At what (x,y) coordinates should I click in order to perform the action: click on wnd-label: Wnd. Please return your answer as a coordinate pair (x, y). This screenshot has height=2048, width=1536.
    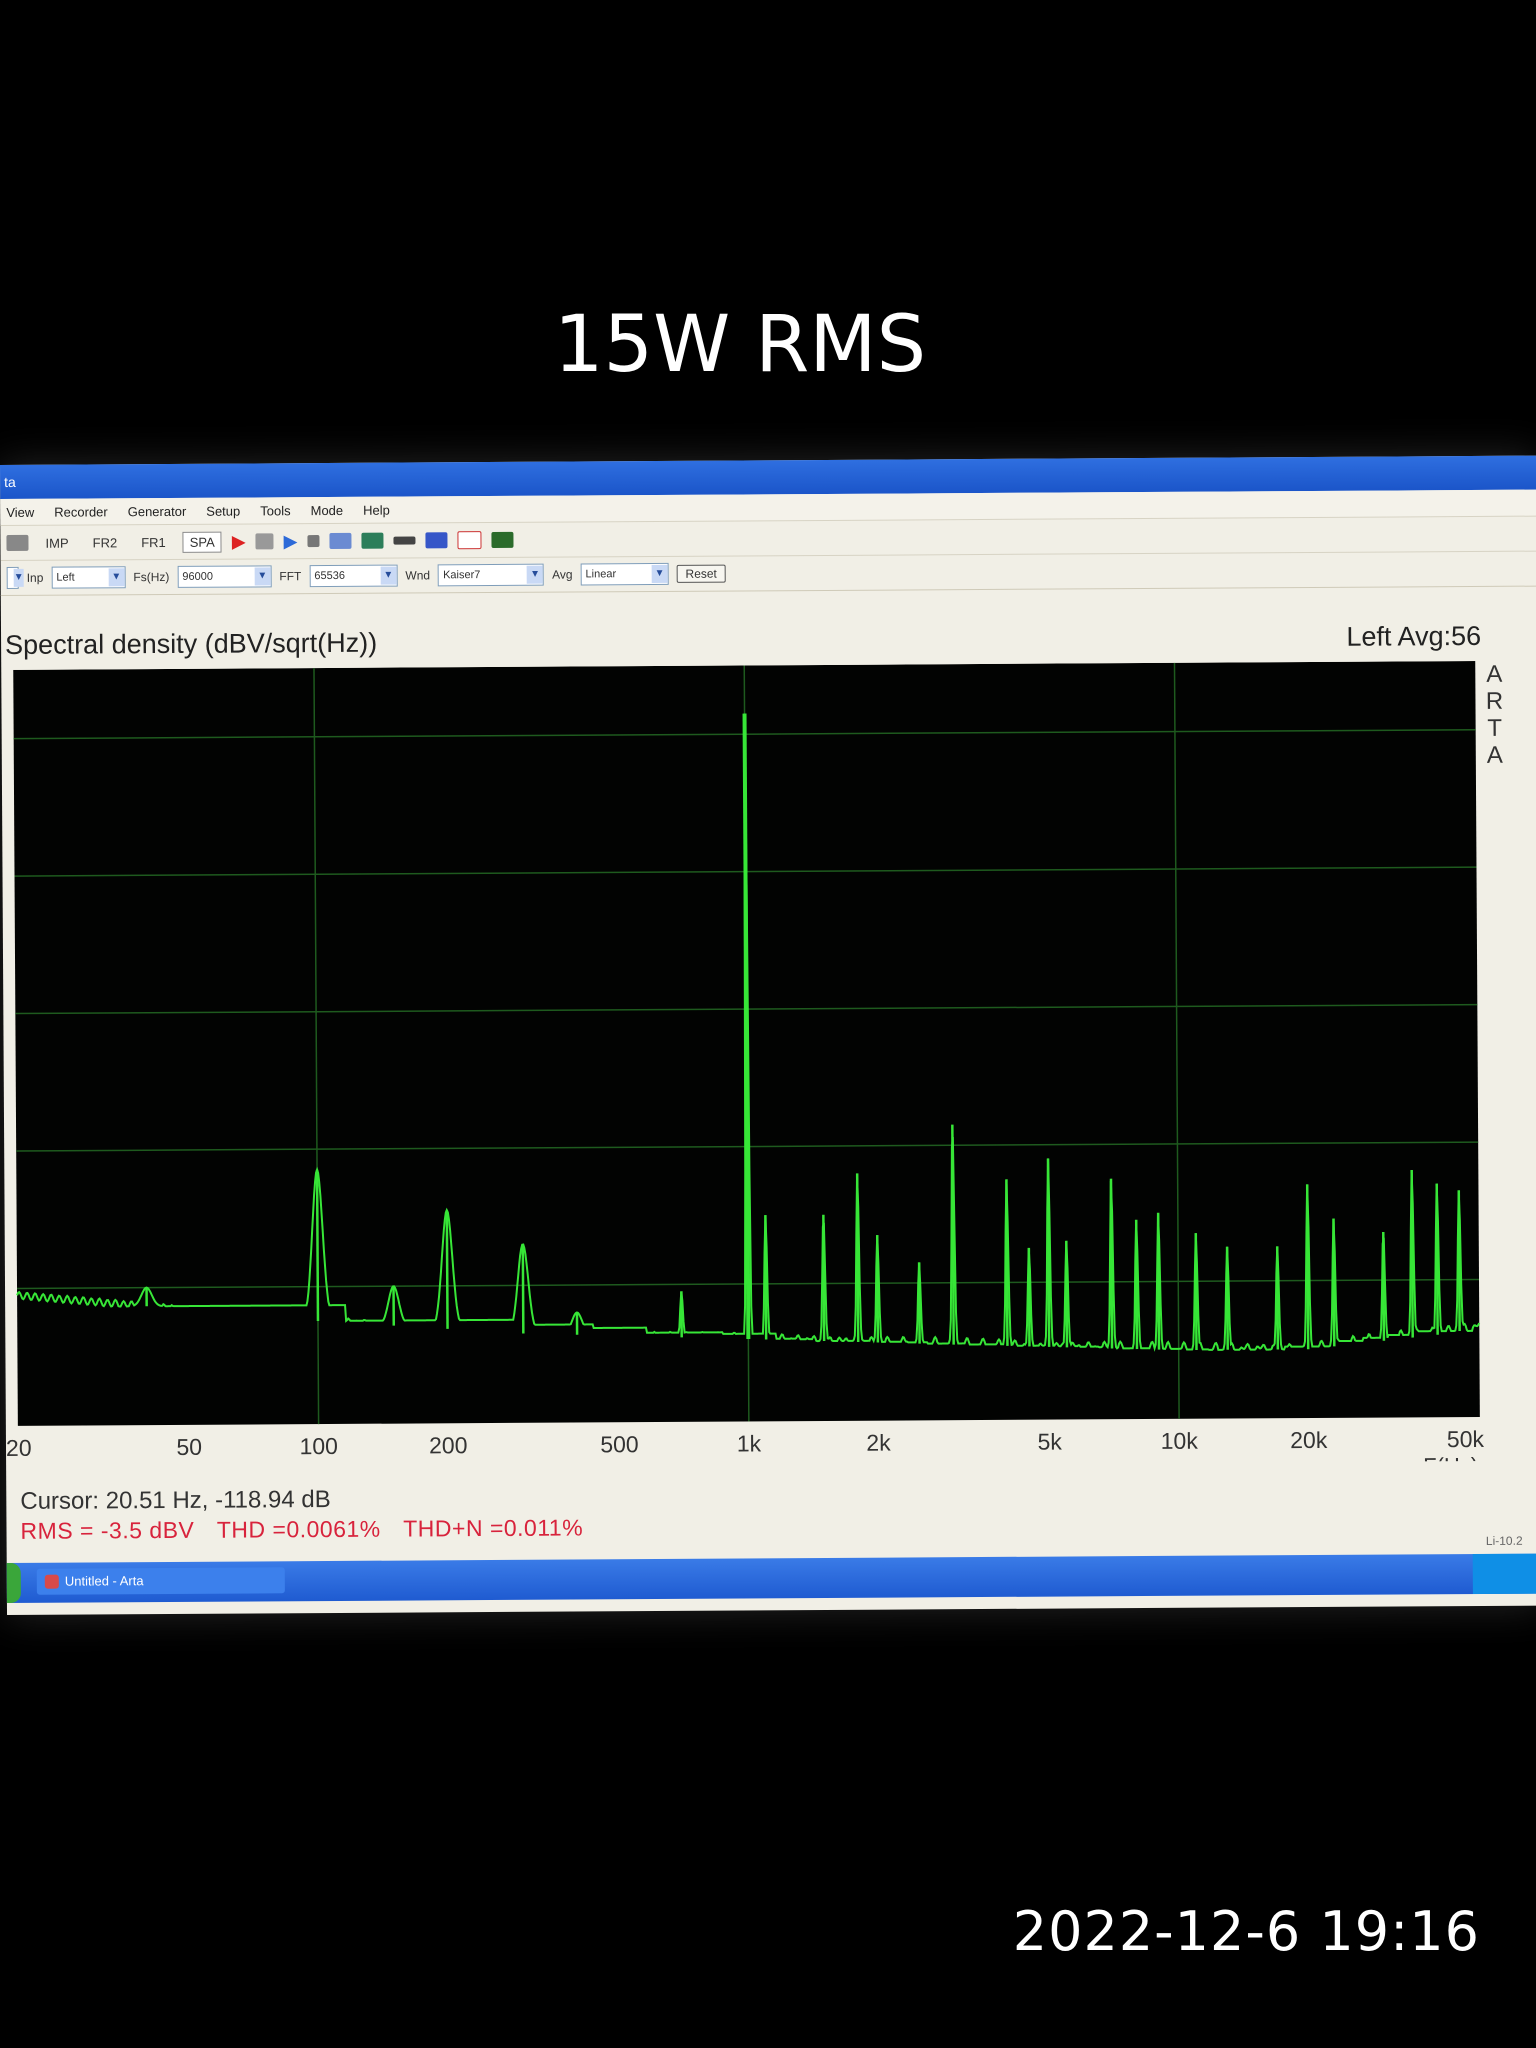
    Looking at the image, I should click on (418, 575).